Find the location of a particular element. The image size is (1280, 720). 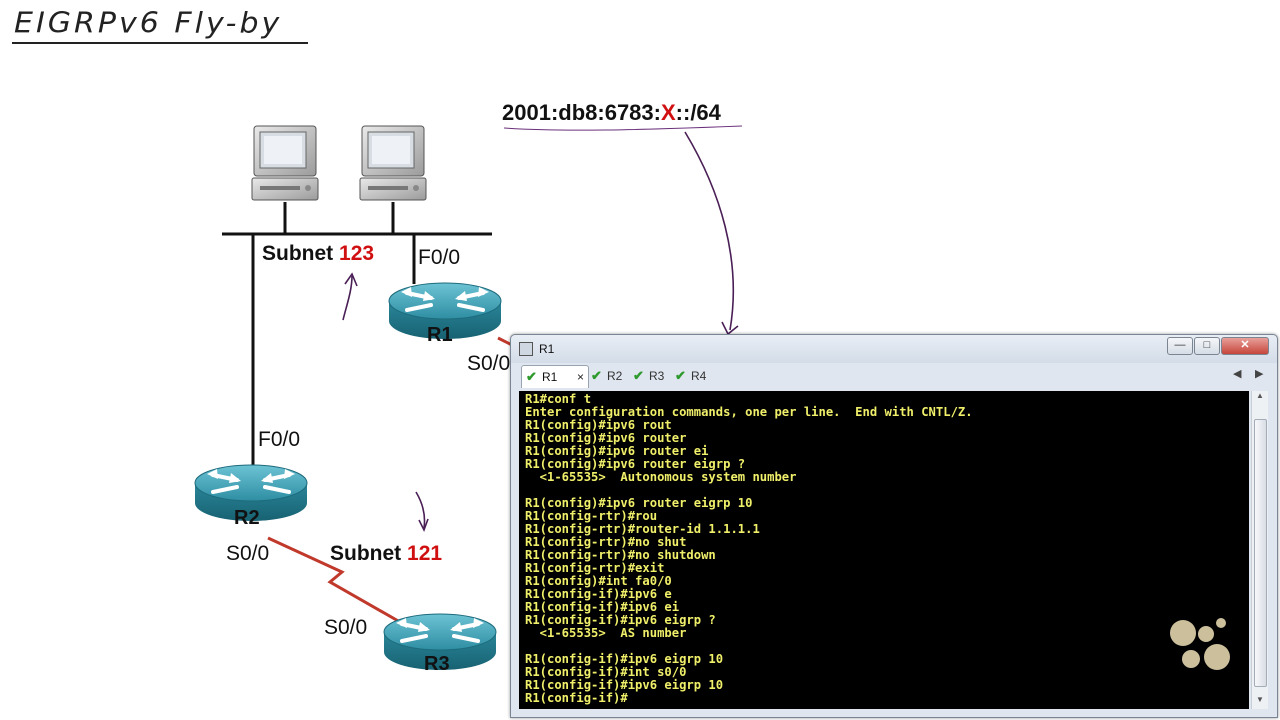

vertical-scrollbar: ▲ ▼ is located at coordinates (1259, 550).